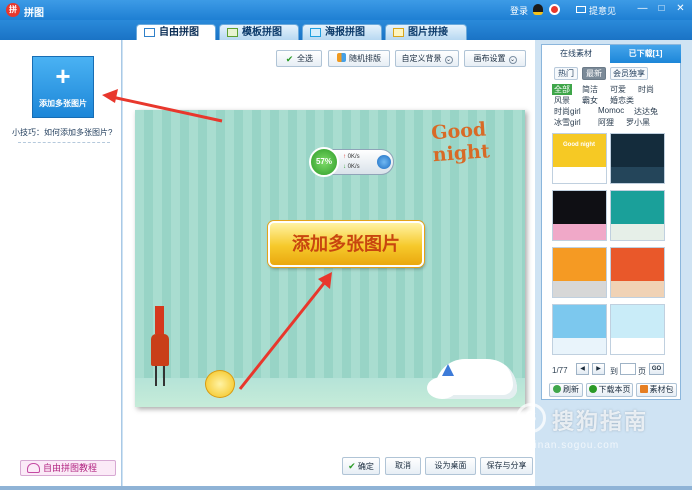 The image size is (692, 490). I want to click on canvas-settings-dropdown: 画布设置 ⌄, so click(495, 58).